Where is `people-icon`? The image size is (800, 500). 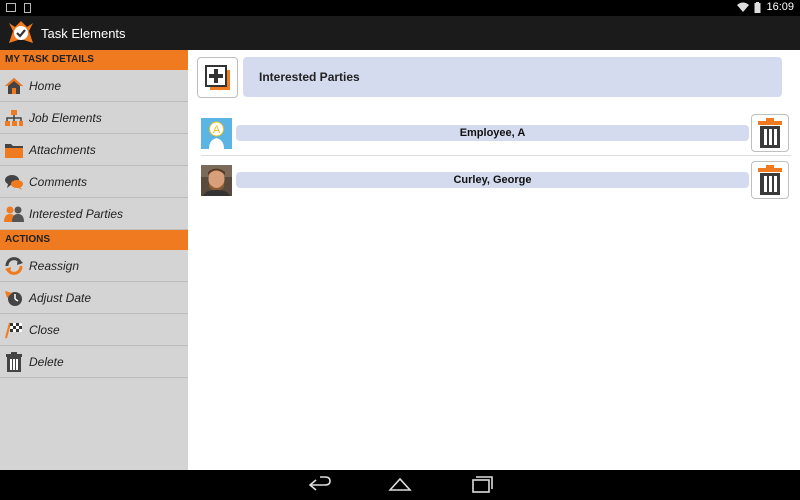
people-icon is located at coordinates (14, 214).